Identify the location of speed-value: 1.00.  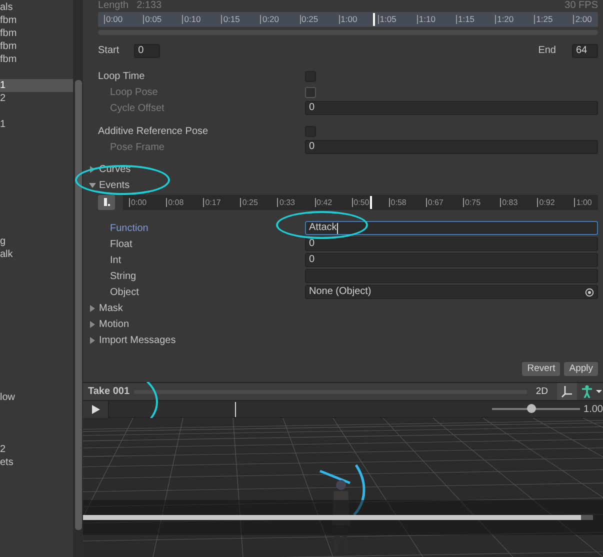
(593, 409).